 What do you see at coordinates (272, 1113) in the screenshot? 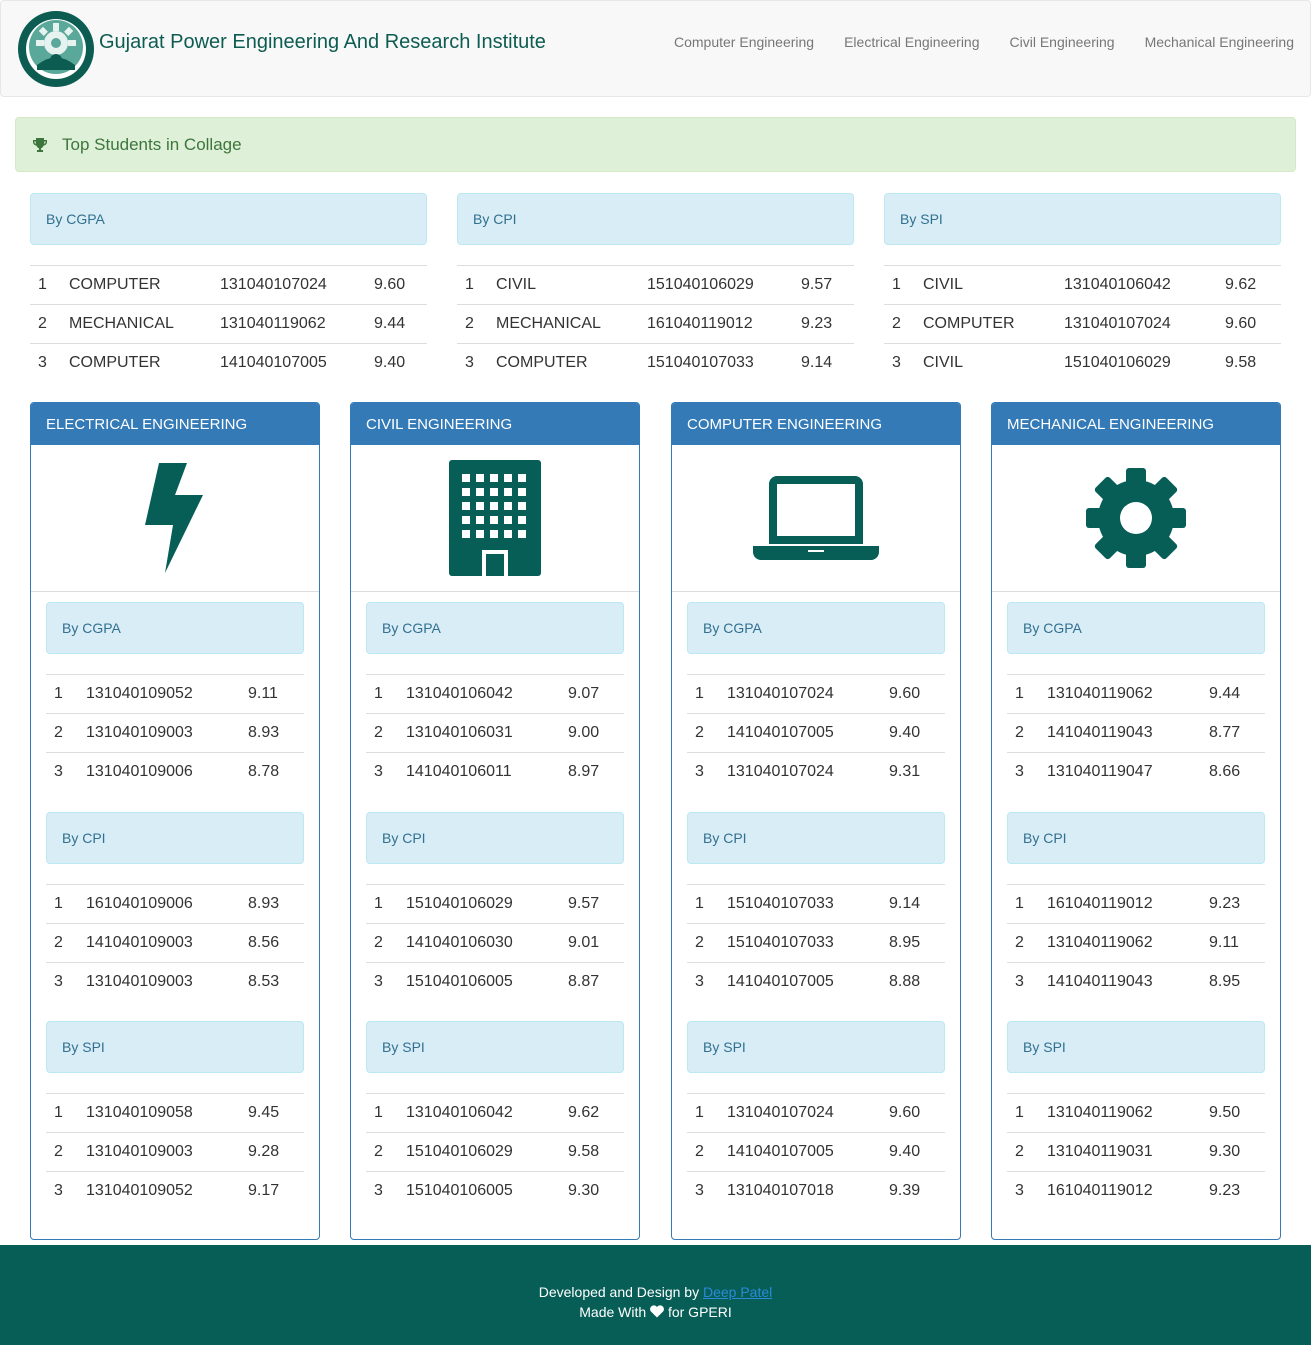
I see `score-cell: 9.45` at bounding box center [272, 1113].